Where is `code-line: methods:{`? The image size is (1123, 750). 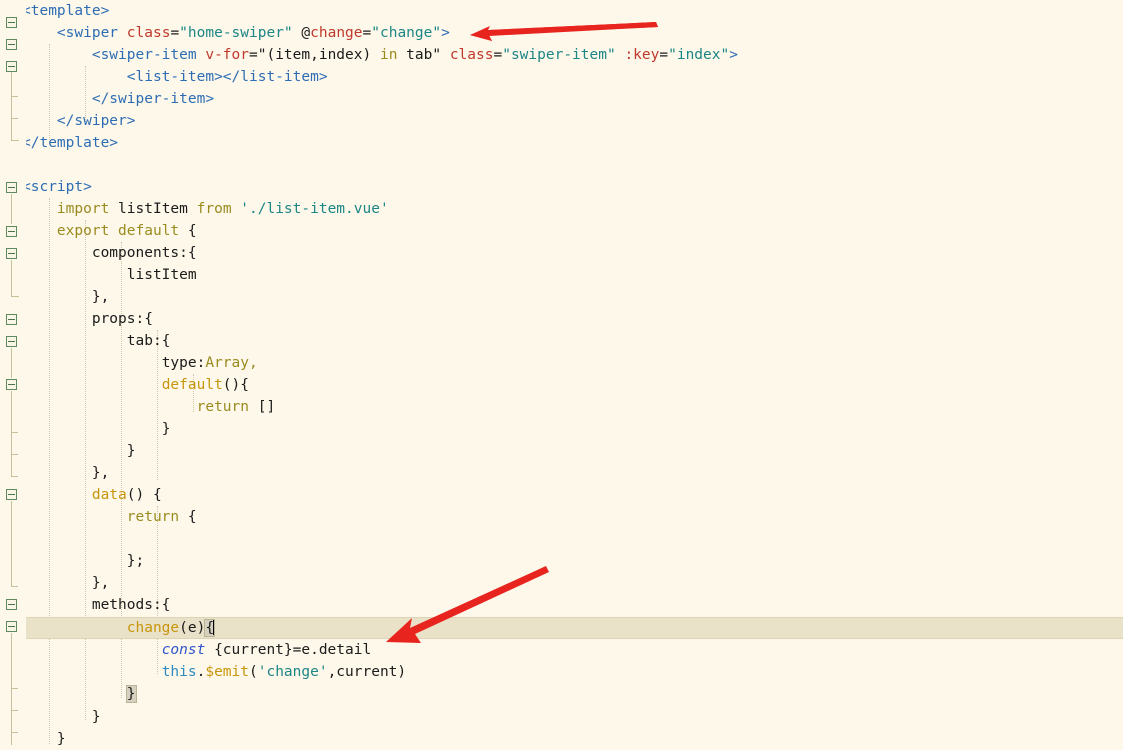
code-line: methods:{ is located at coordinates (561, 605).